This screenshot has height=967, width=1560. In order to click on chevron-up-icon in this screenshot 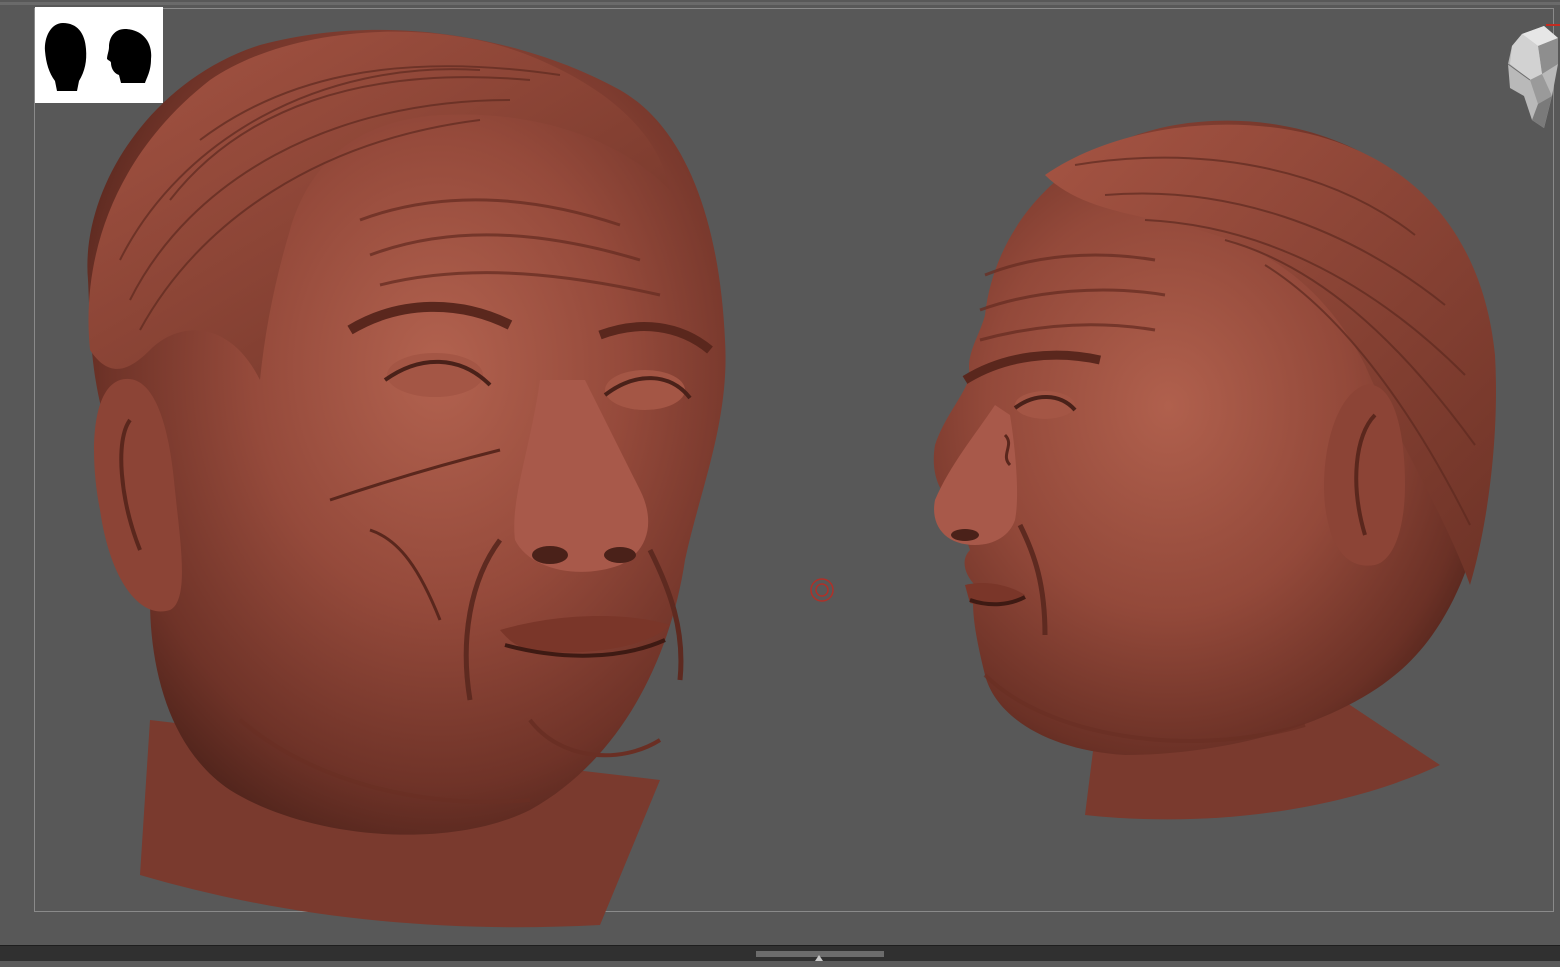, I will do `click(819, 954)`.